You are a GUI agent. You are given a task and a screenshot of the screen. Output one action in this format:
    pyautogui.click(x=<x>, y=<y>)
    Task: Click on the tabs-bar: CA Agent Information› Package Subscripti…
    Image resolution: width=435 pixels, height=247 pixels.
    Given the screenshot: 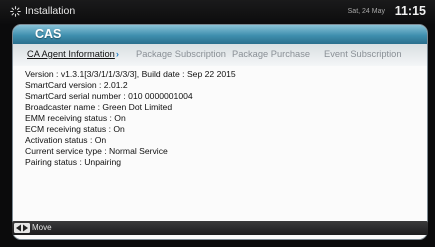 What is the action you would take?
    pyautogui.click(x=220, y=55)
    